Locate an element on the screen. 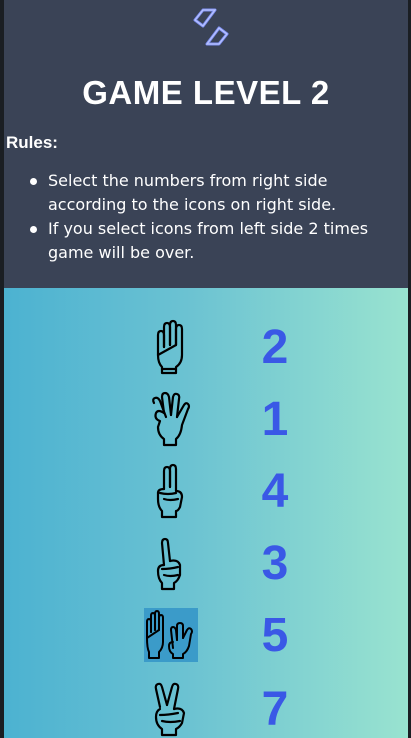 The height and width of the screenshot is (738, 411). game-row: 5 is located at coordinates (206, 636).